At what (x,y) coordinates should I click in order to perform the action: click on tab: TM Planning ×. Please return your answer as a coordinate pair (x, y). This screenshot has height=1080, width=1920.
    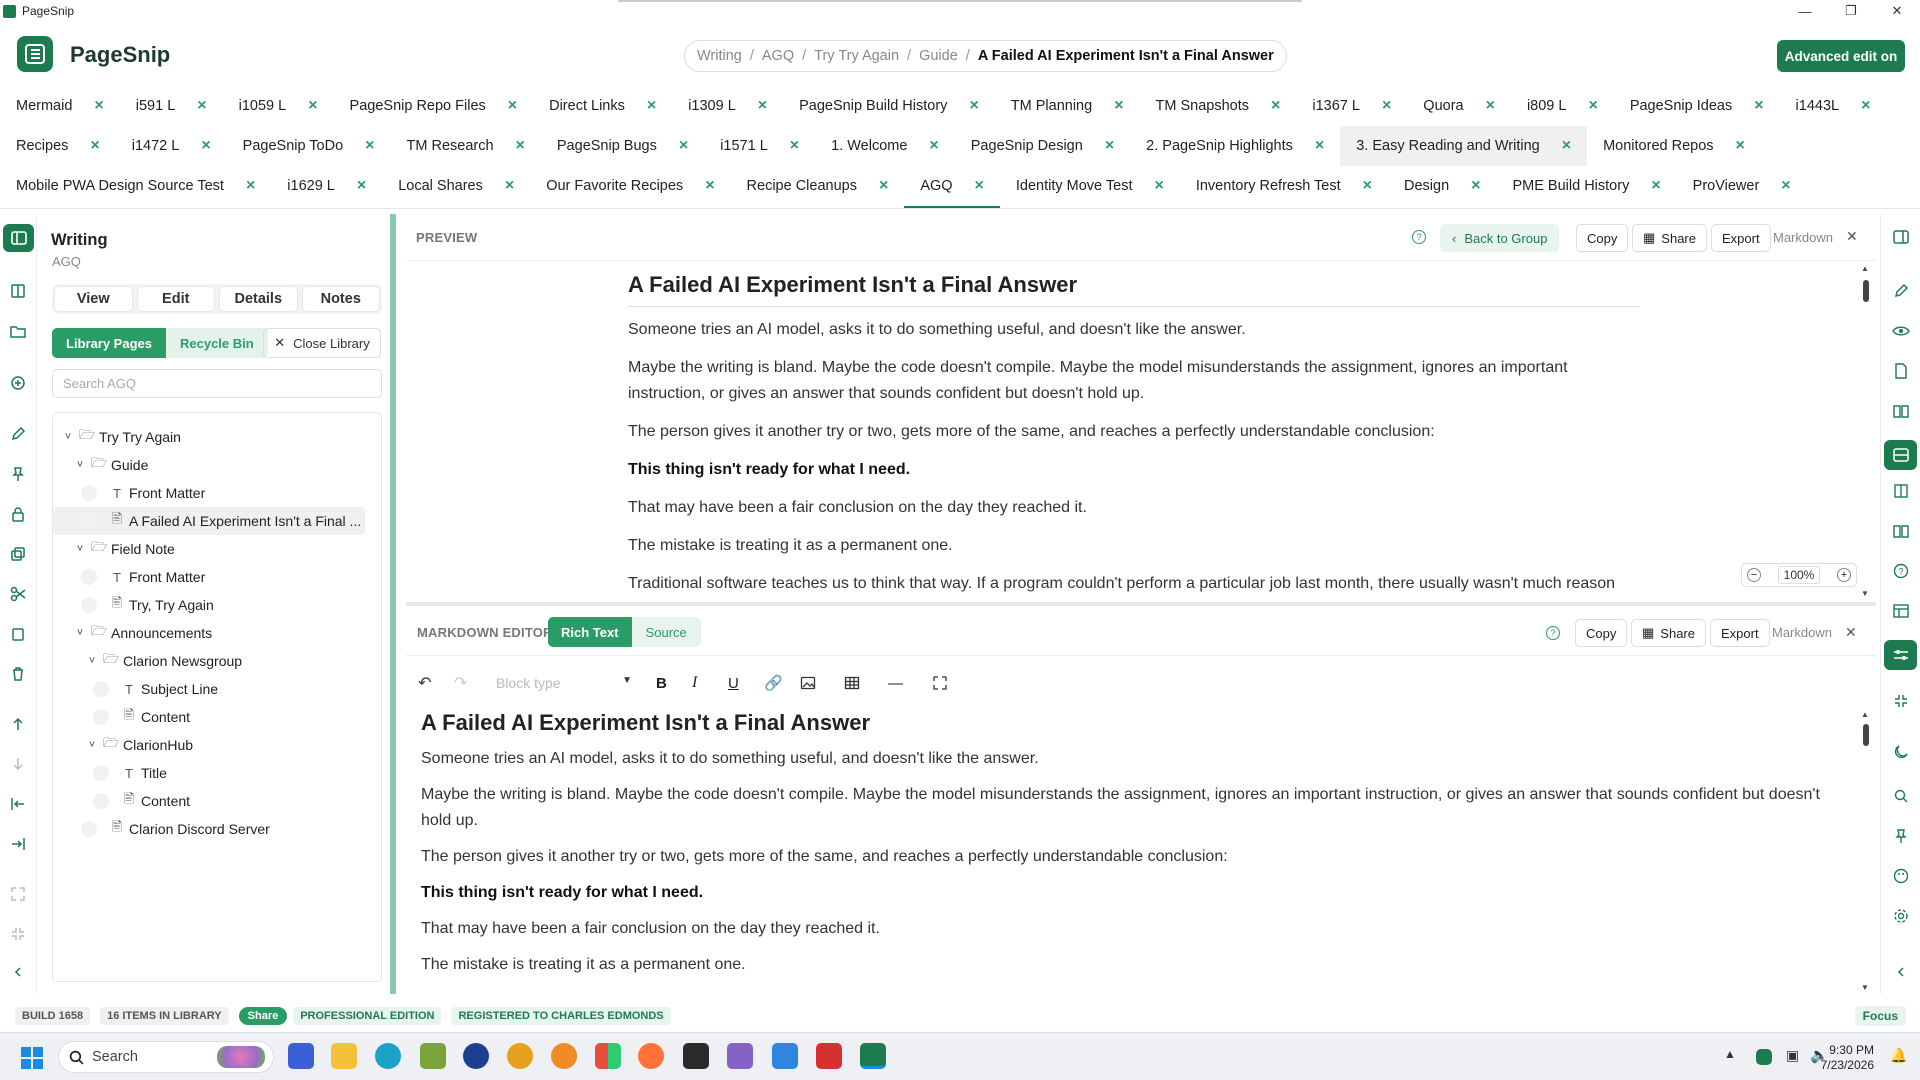
    Looking at the image, I should click on (1067, 106).